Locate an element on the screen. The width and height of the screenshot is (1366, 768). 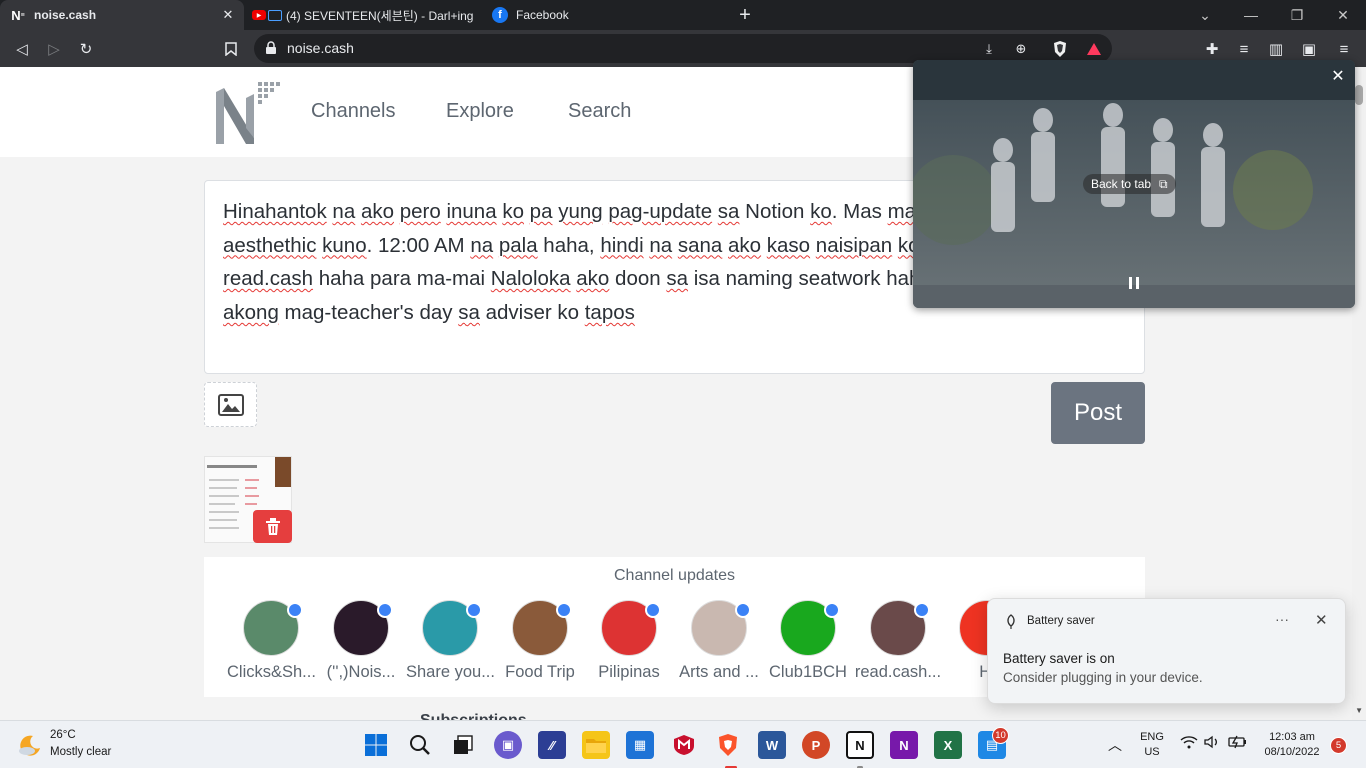
post-button: Post is located at coordinates (1098, 413).